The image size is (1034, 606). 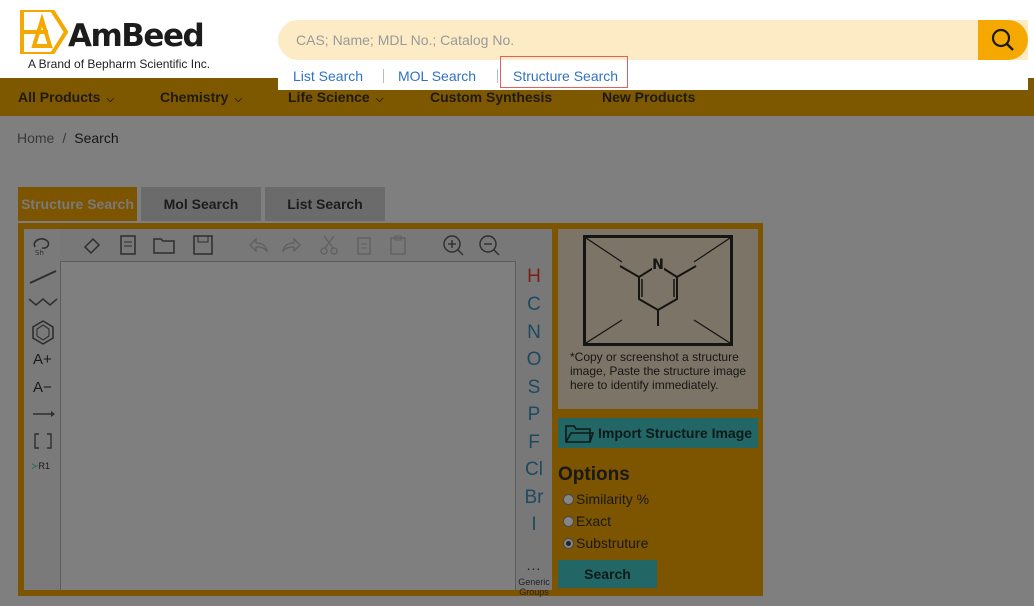 I want to click on editor-top-toolbar, so click(x=306, y=245).